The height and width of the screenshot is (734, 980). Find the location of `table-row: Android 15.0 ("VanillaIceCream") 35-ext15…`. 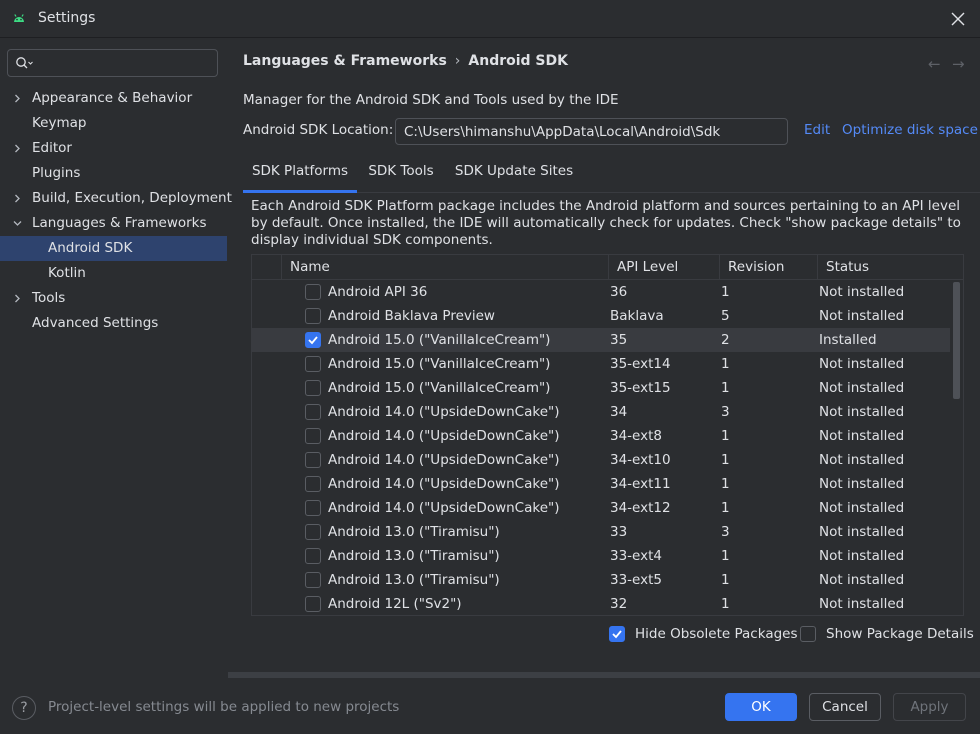

table-row: Android 15.0 ("VanillaIceCream") 35-ext15… is located at coordinates (601, 388).